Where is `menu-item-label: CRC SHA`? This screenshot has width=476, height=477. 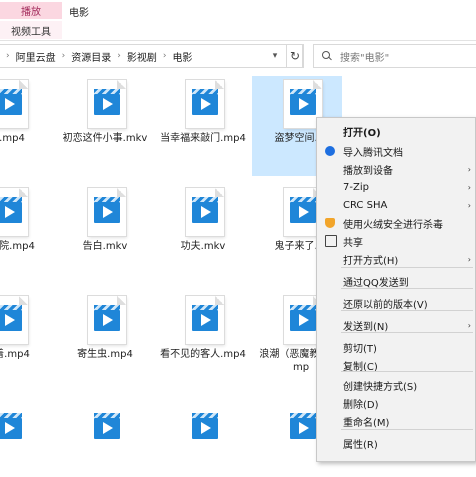 menu-item-label: CRC SHA is located at coordinates (365, 205).